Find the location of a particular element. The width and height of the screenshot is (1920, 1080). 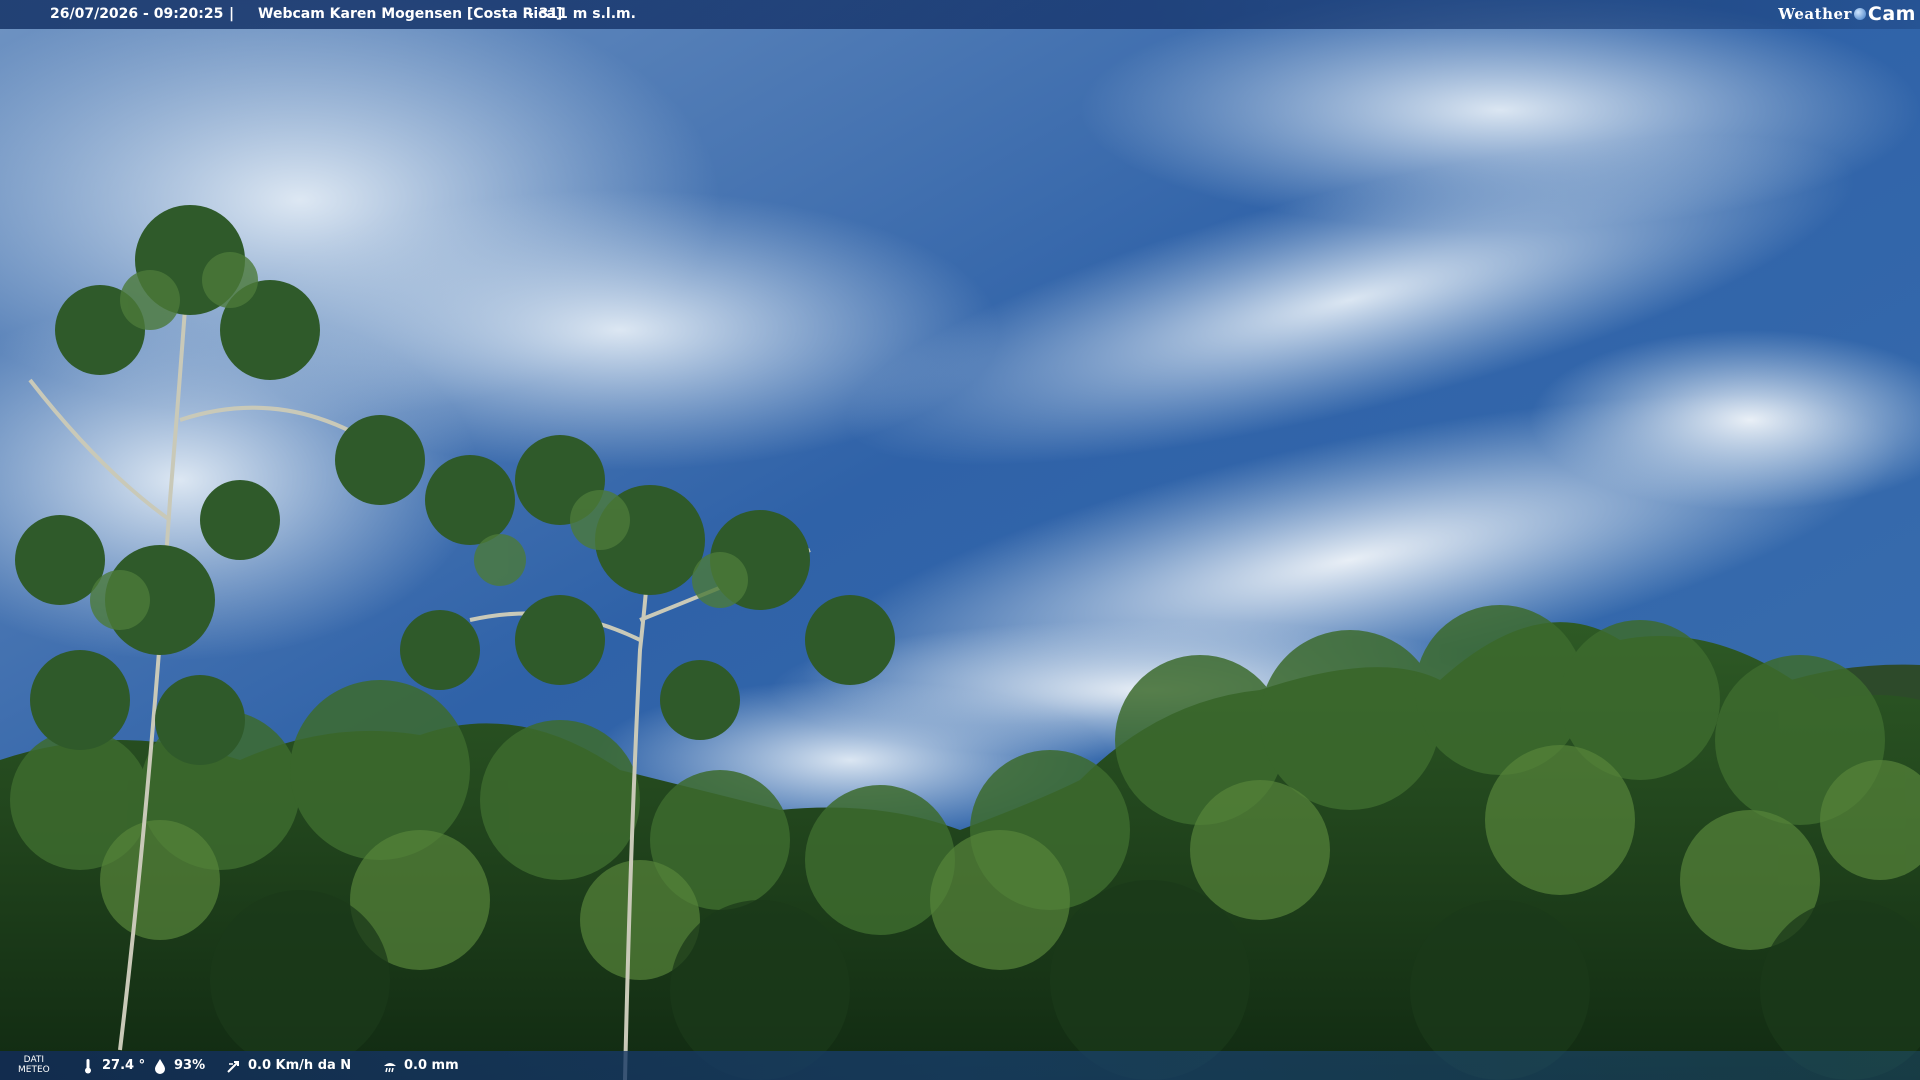

temperature-reading: 27.4 ° is located at coordinates (112, 1065).